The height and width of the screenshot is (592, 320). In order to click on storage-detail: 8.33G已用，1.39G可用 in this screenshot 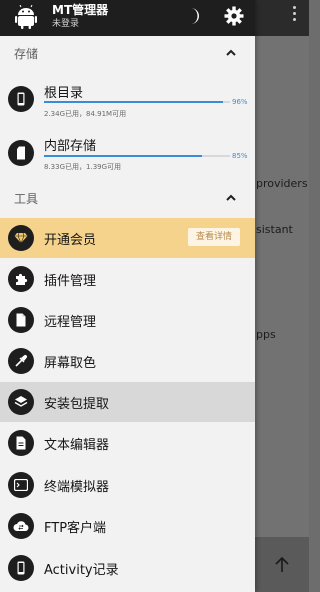, I will do `click(83, 167)`.